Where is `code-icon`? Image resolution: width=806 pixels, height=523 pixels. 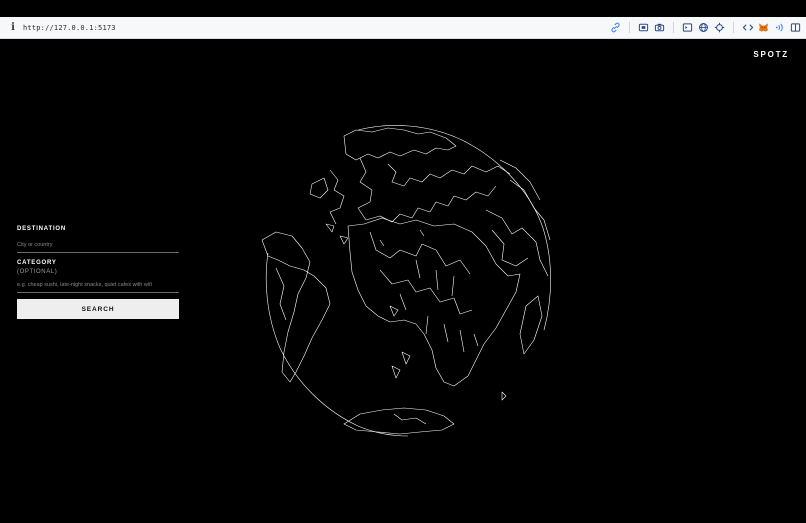 code-icon is located at coordinates (747, 27).